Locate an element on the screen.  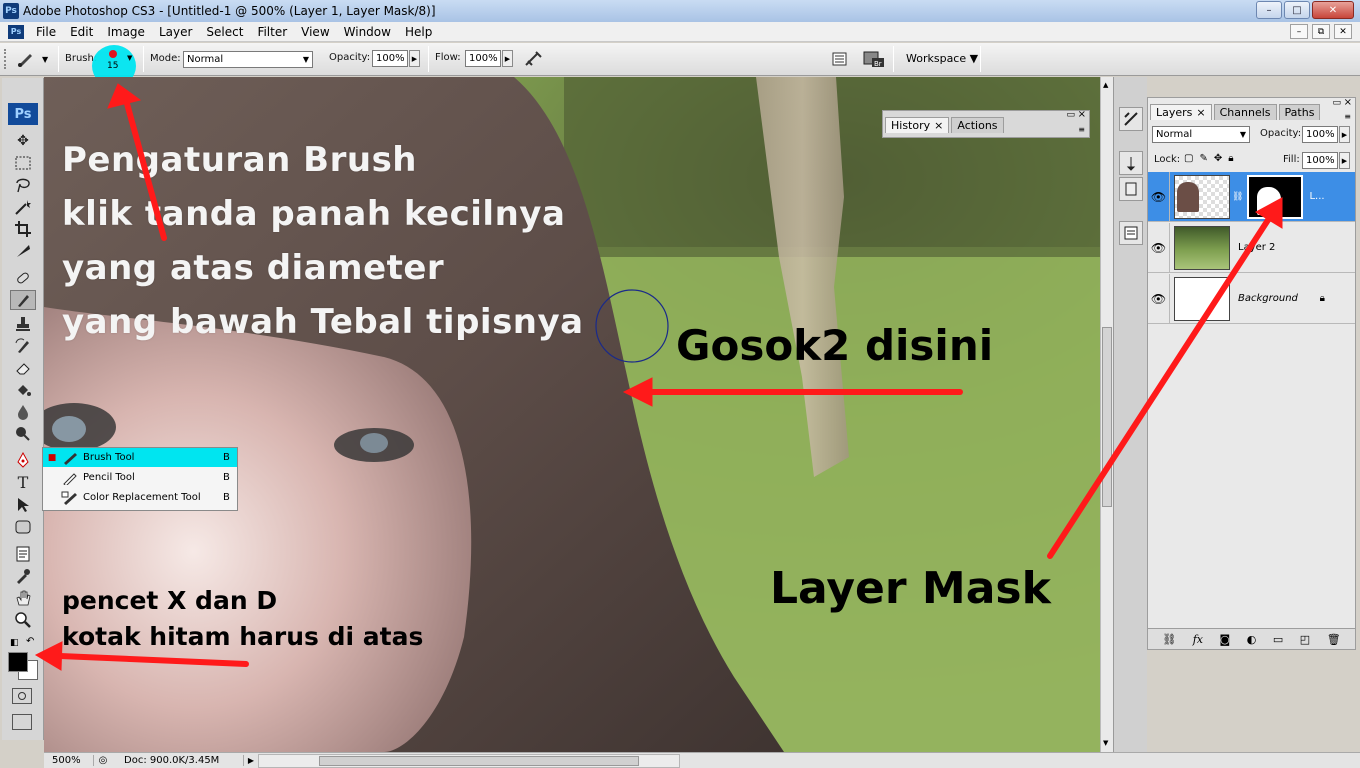
menu-file: File is located at coordinates (47, 32).